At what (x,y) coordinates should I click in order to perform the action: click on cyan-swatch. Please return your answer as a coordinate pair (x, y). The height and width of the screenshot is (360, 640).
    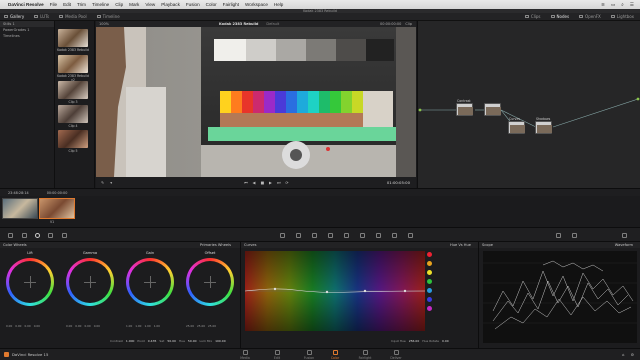
    Looking at the image, I should click on (429, 290).